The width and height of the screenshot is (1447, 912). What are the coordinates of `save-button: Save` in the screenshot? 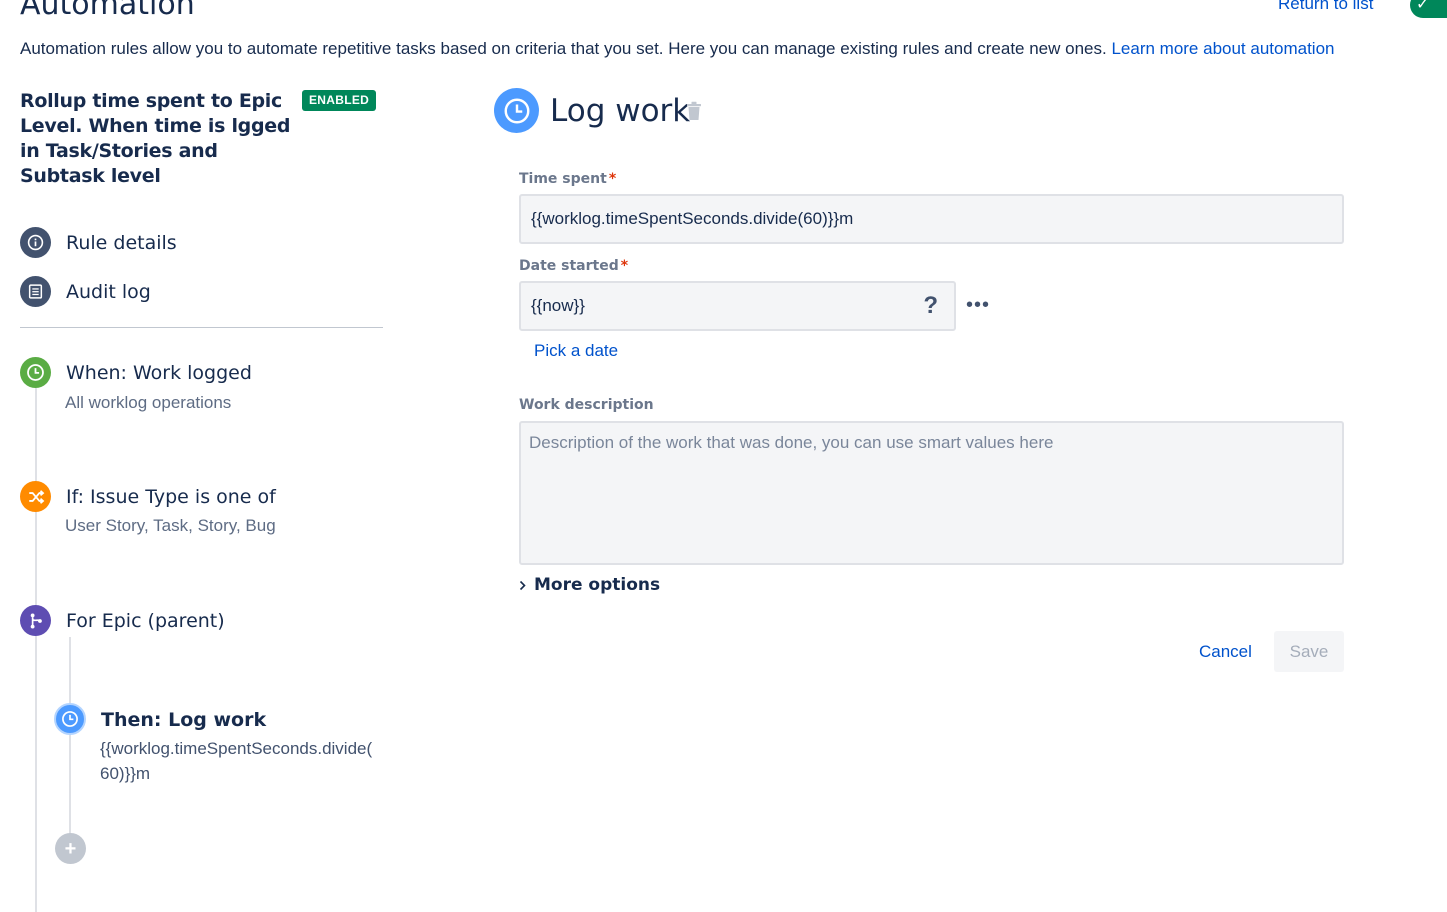 It's located at (1309, 651).